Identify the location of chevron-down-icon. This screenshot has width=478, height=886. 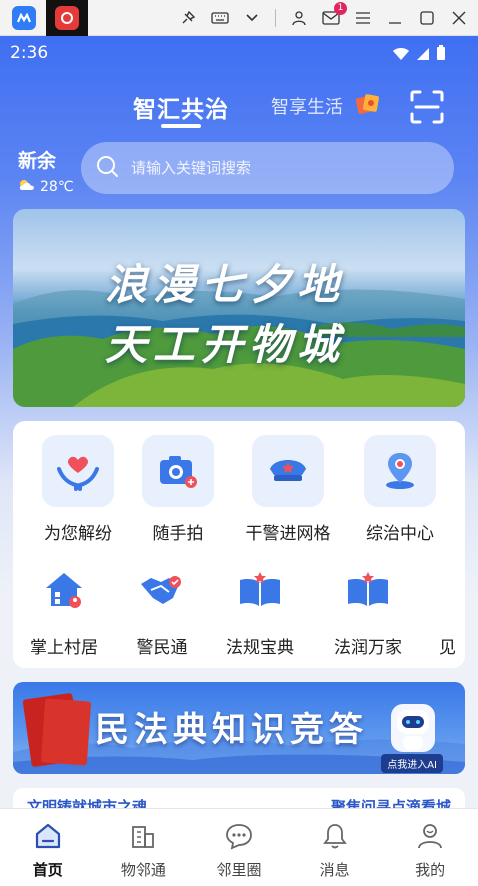
(252, 18).